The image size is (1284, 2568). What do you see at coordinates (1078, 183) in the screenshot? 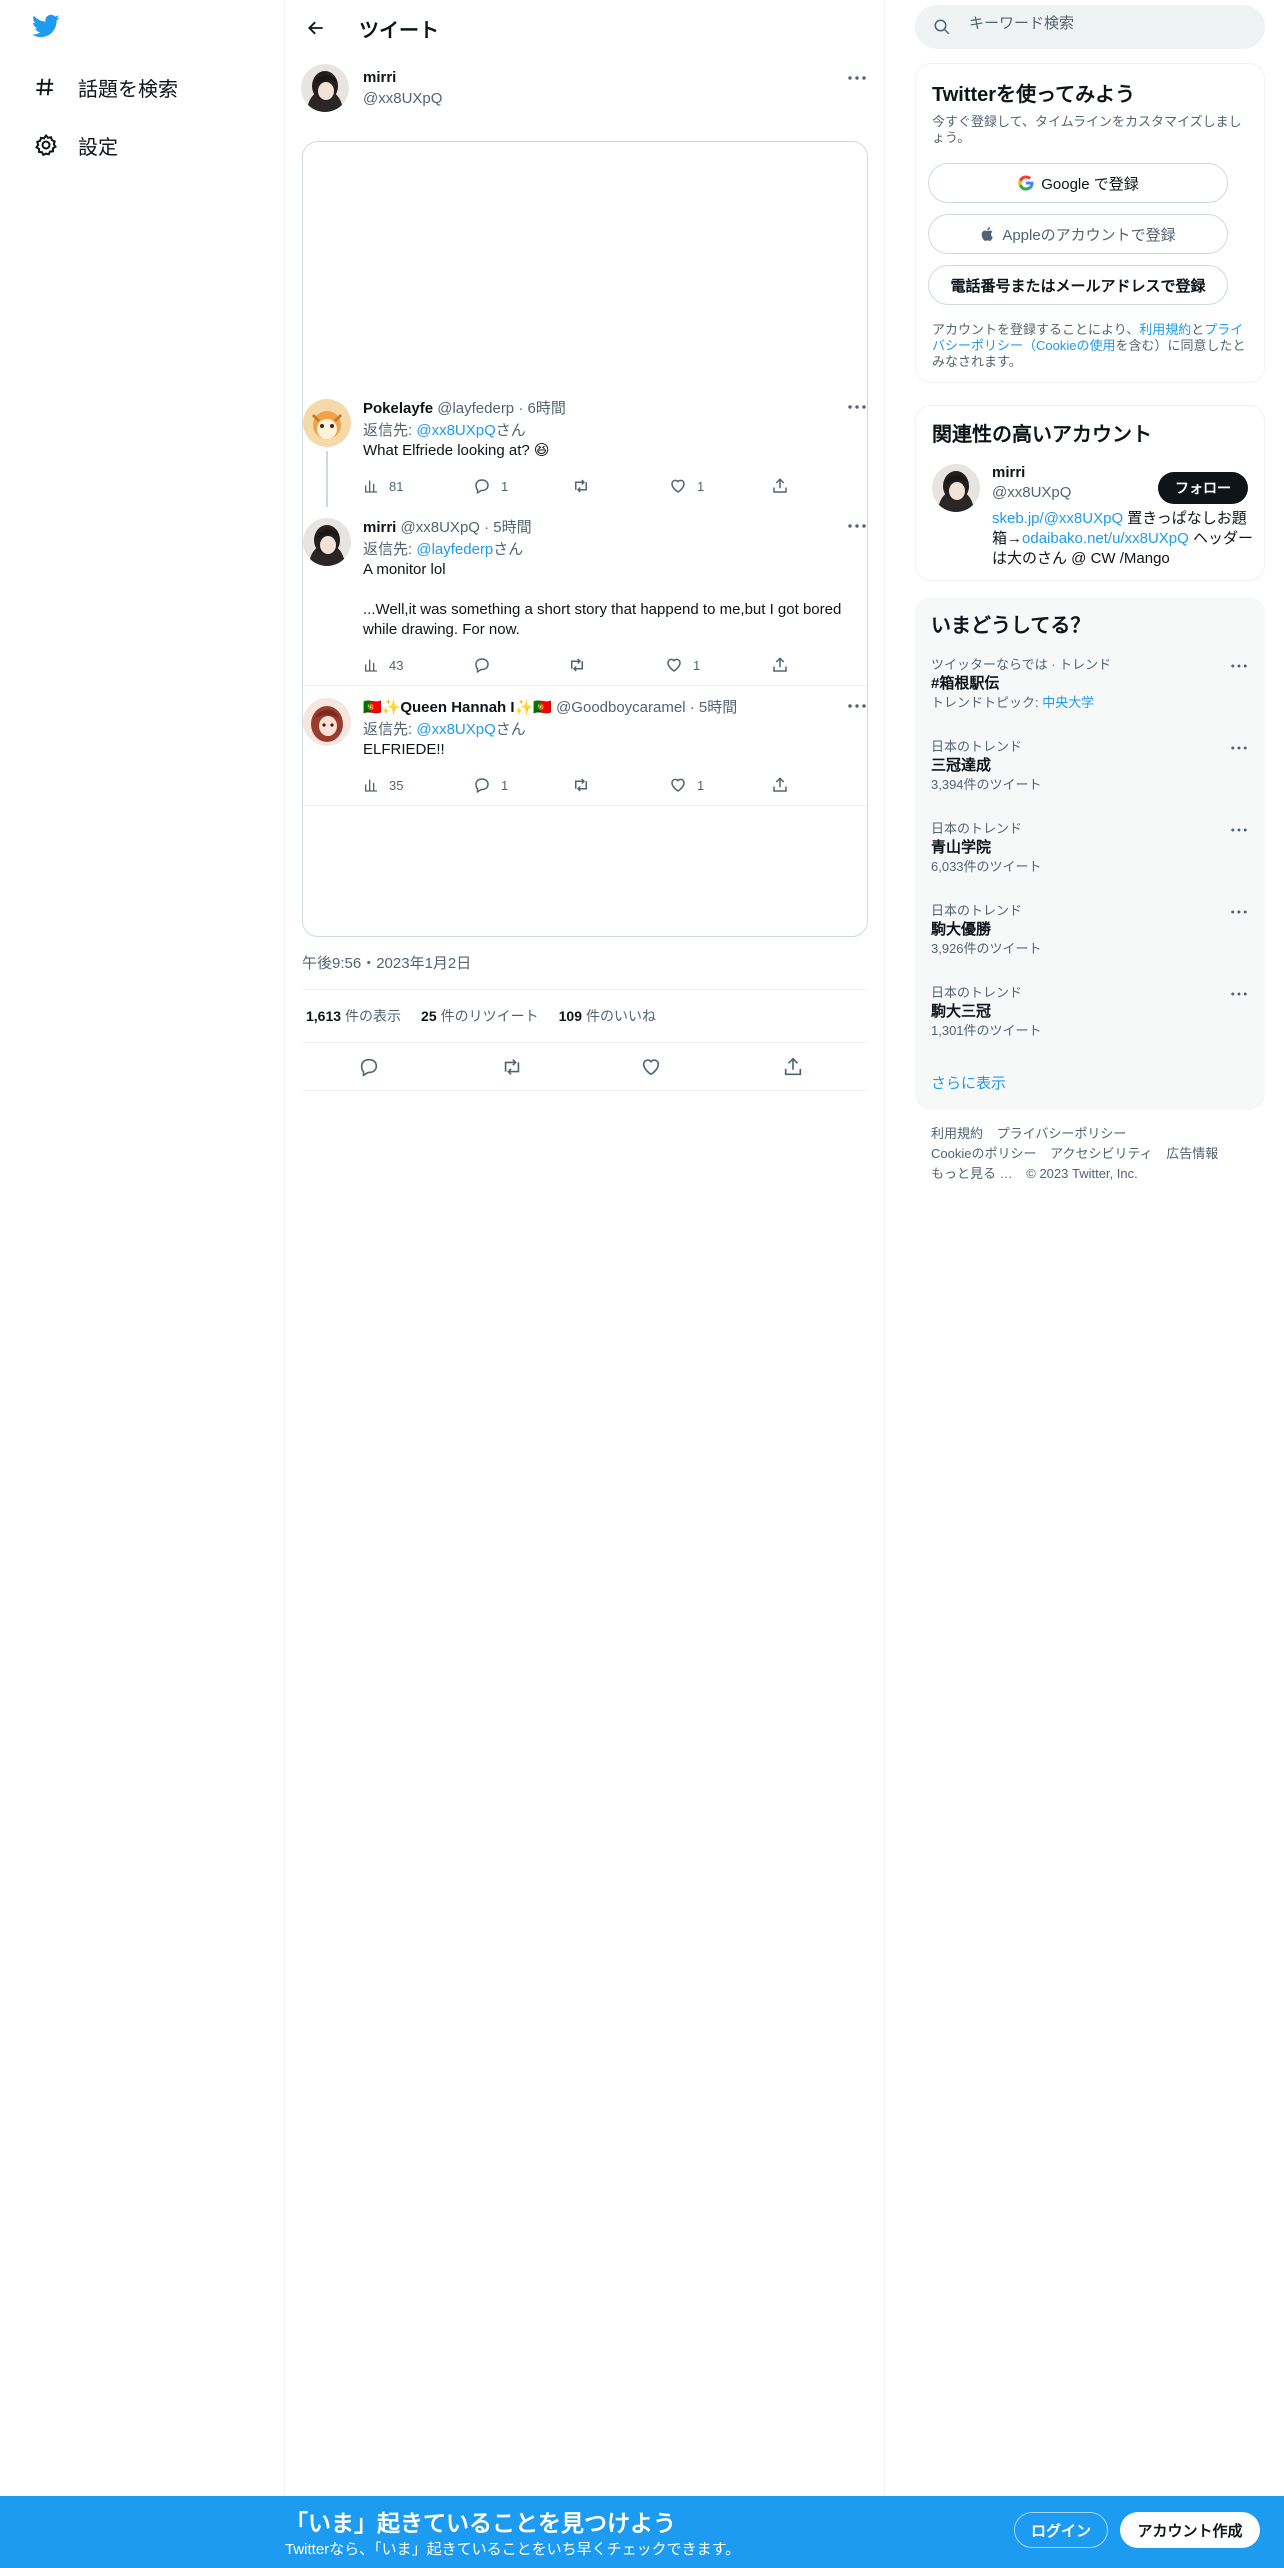
I see `google-signup-button: Google で登録` at bounding box center [1078, 183].